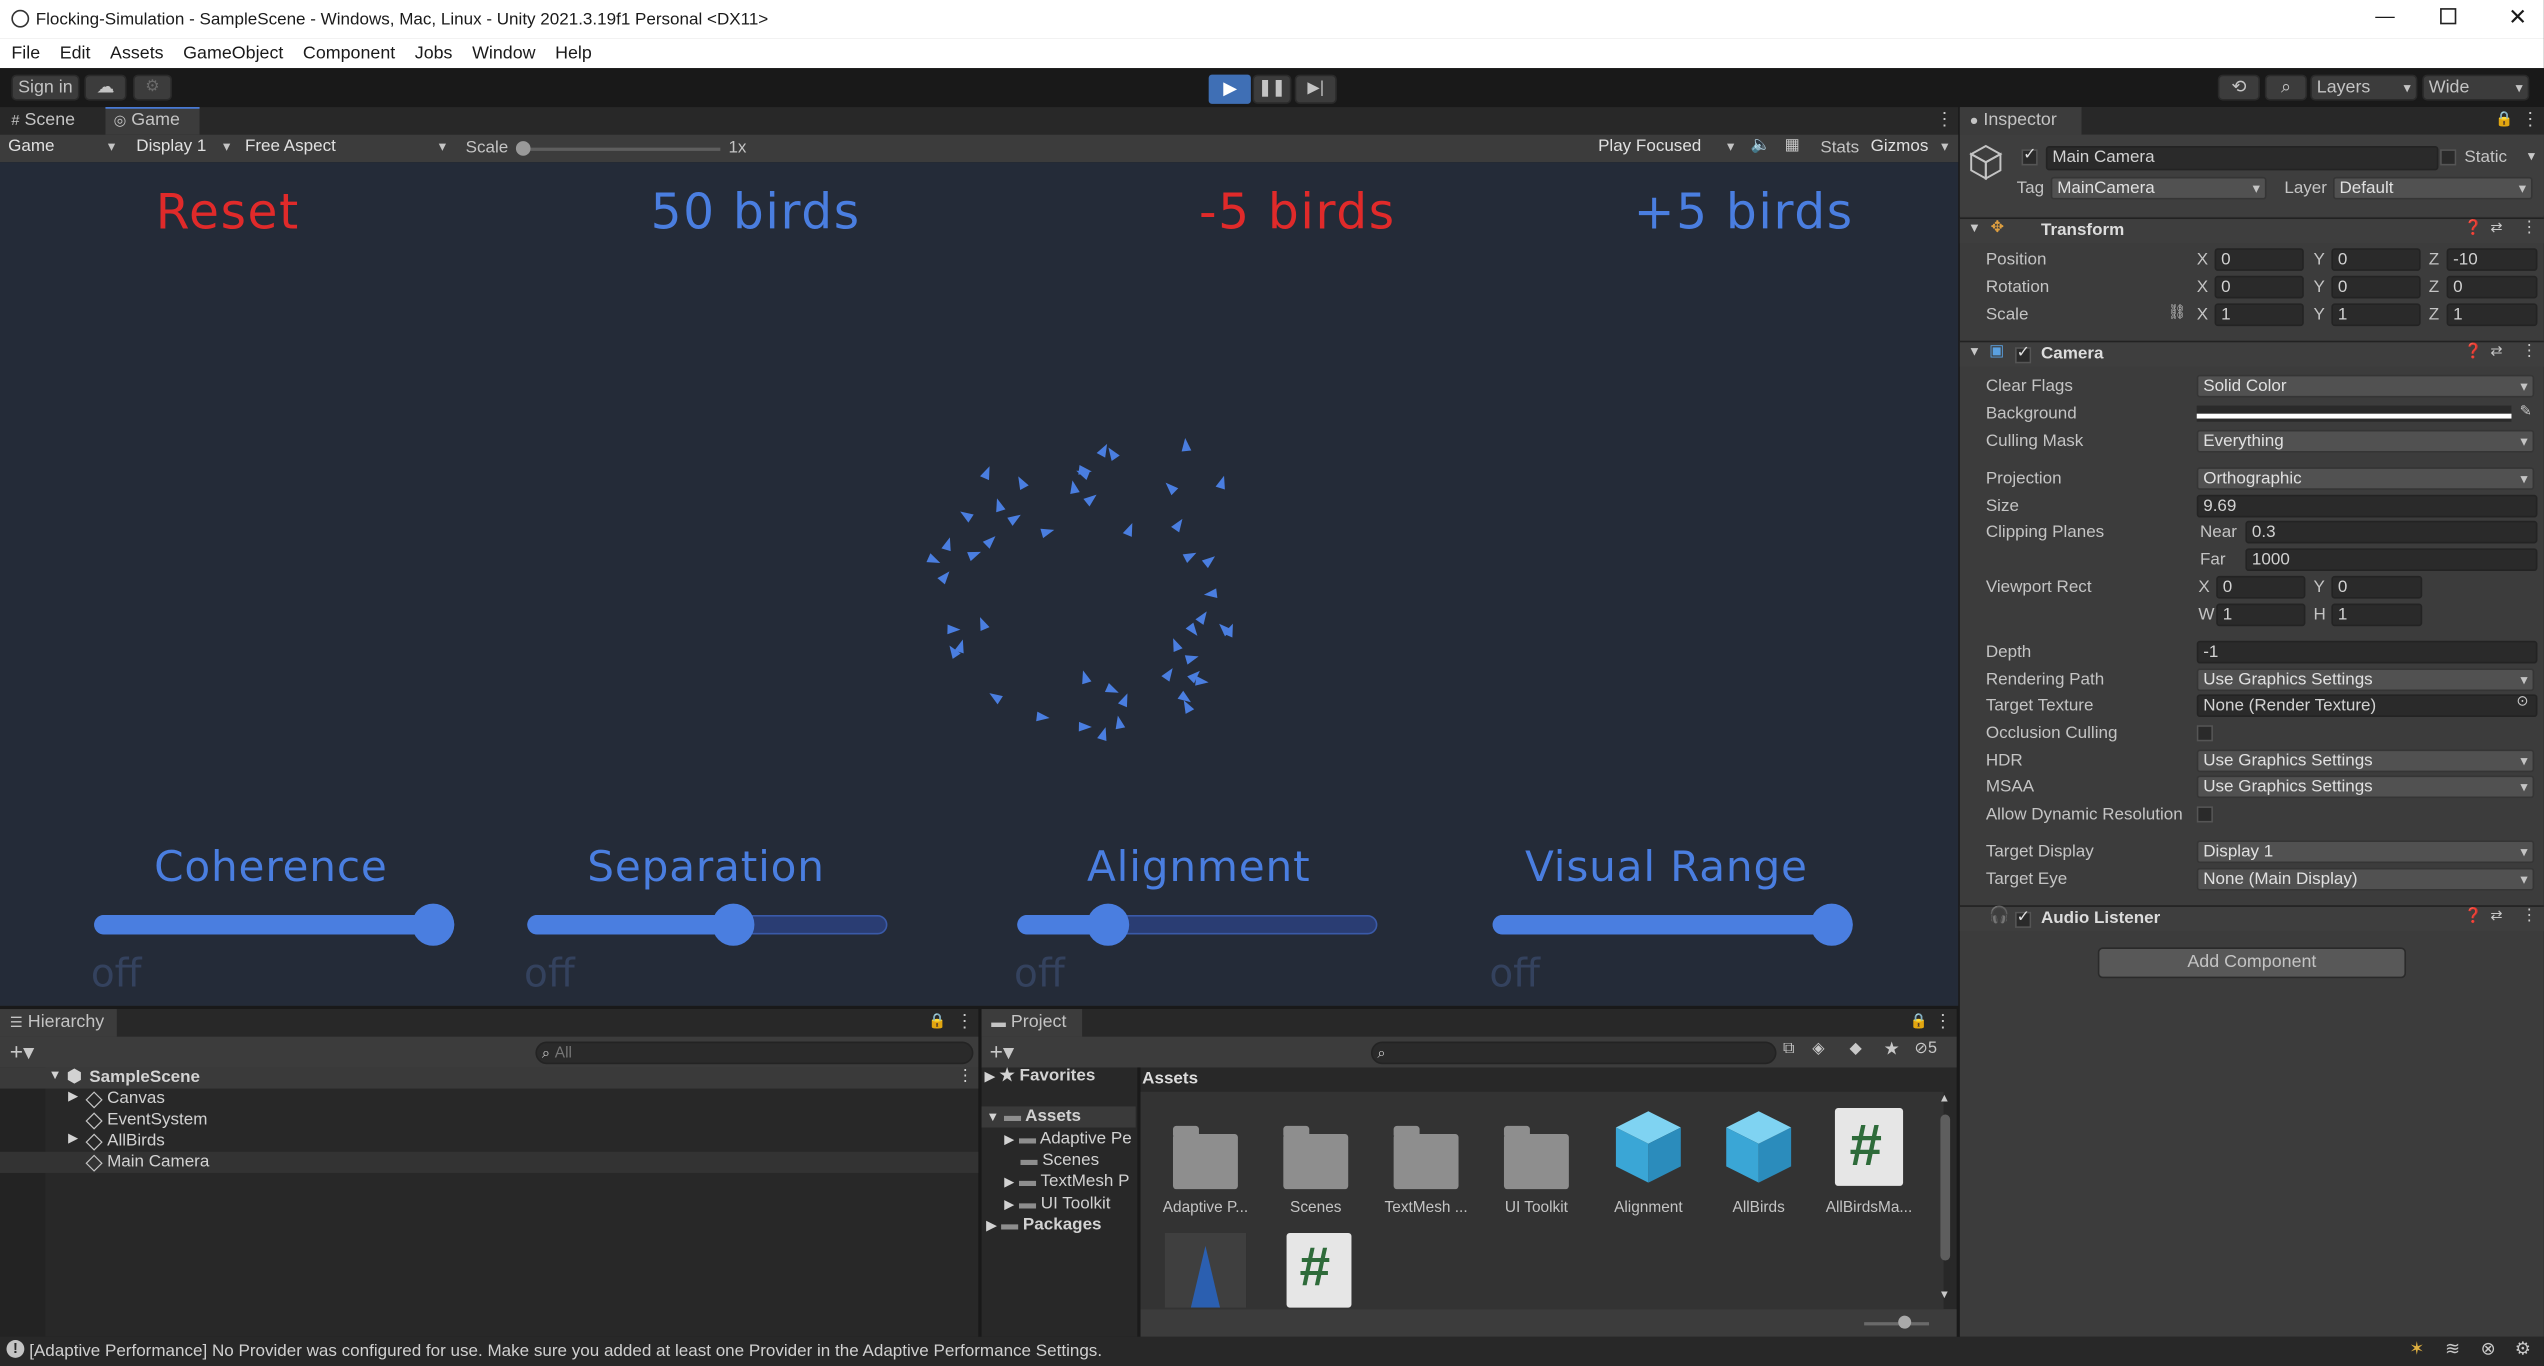  Describe the element at coordinates (2376, 287) in the screenshot. I see `rotation-y-input: 0` at that location.